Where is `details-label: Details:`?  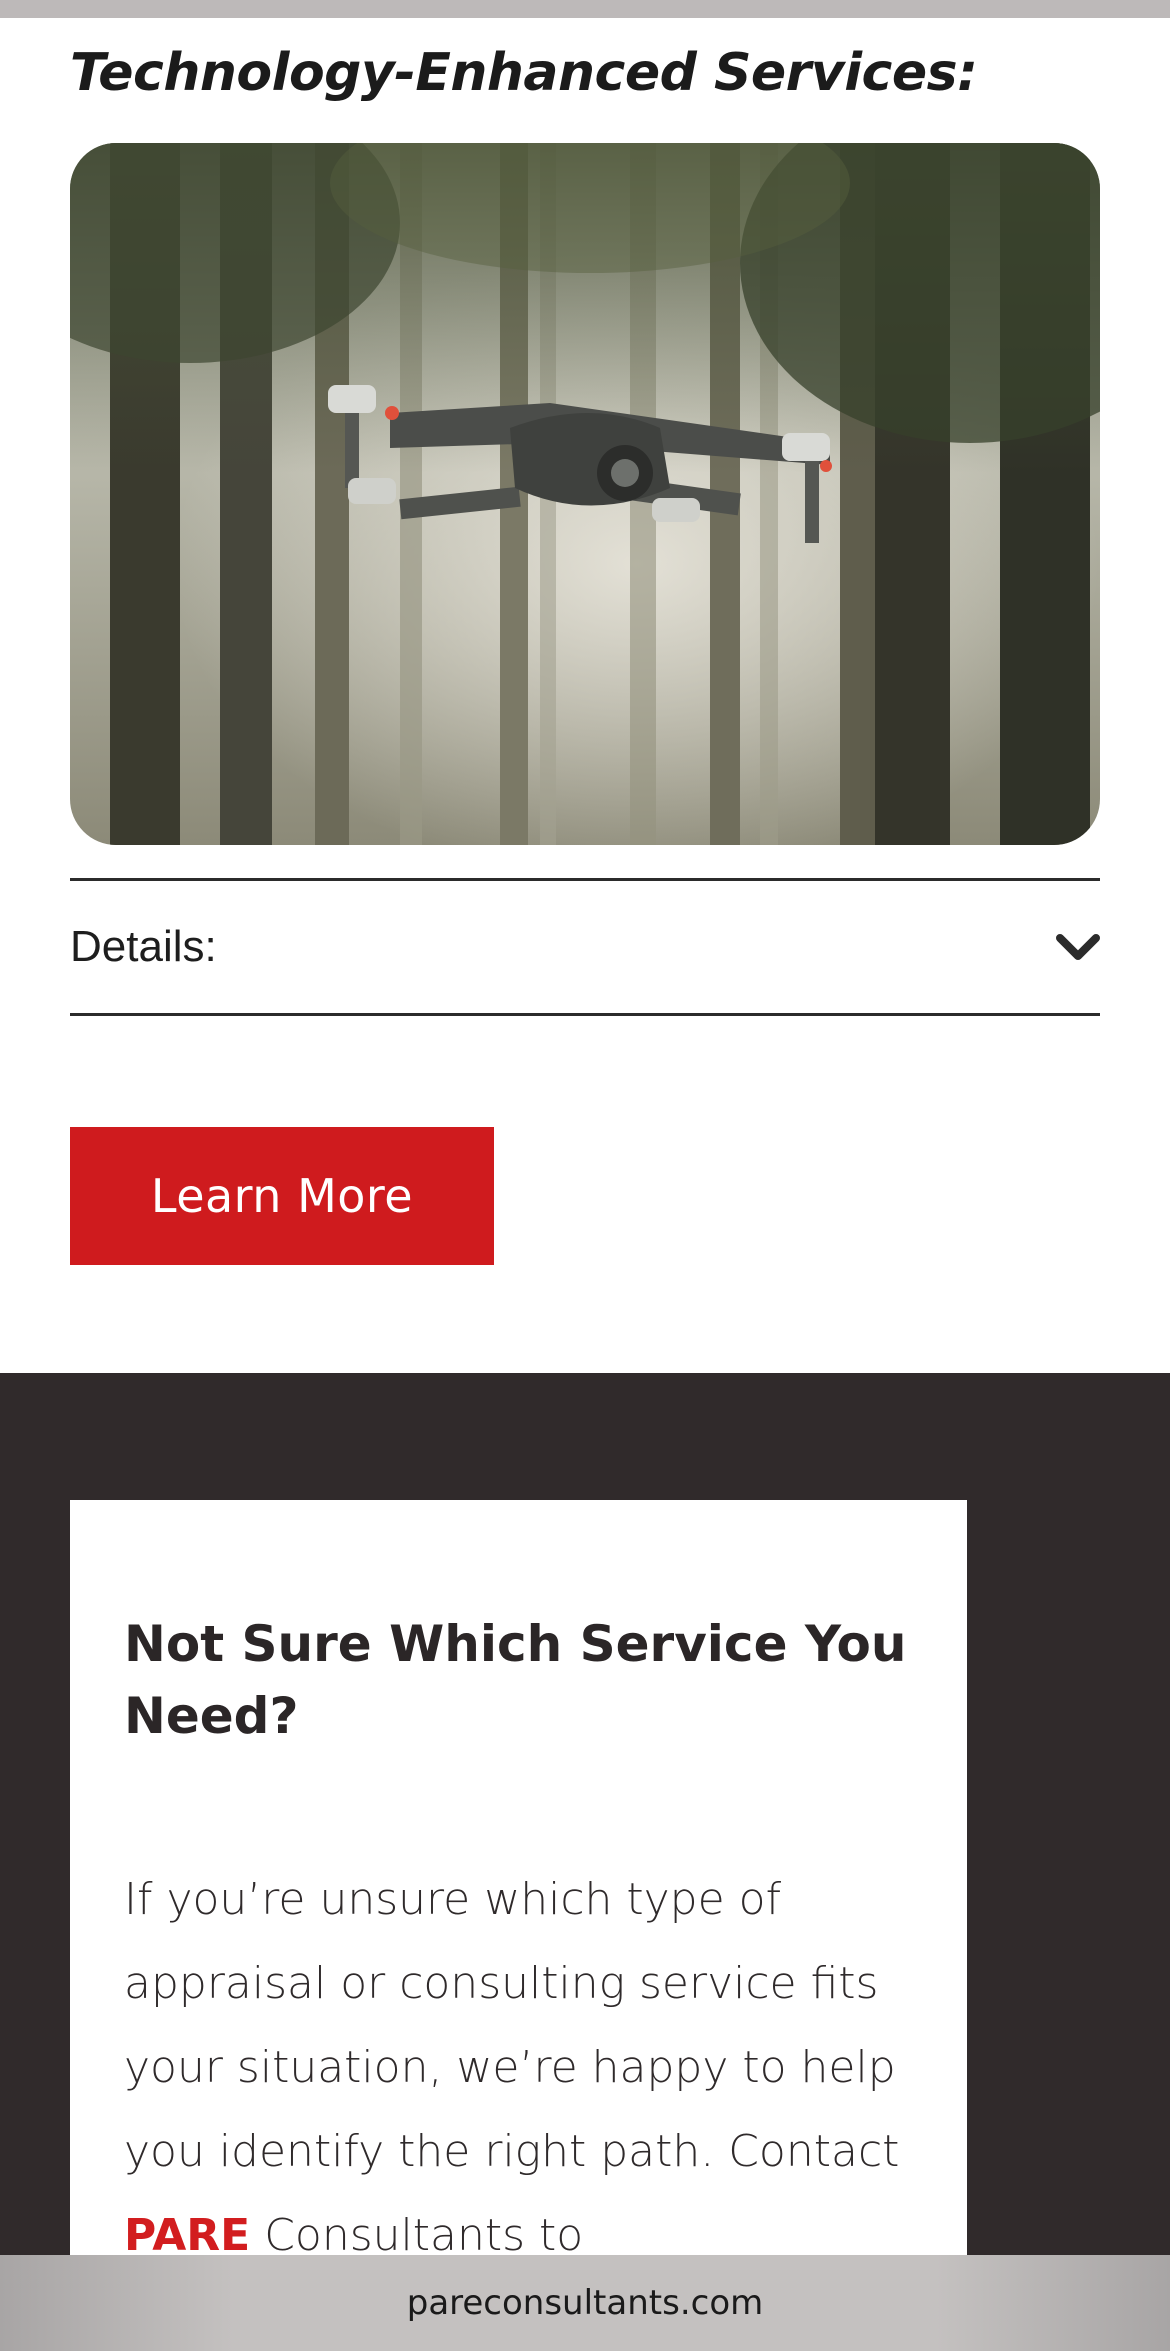
details-label: Details: is located at coordinates (143, 946).